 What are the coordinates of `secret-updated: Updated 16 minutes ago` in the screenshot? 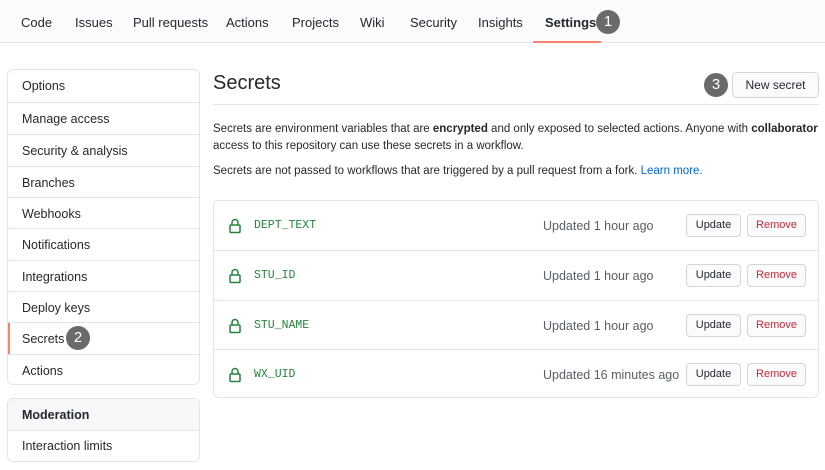 It's located at (611, 375).